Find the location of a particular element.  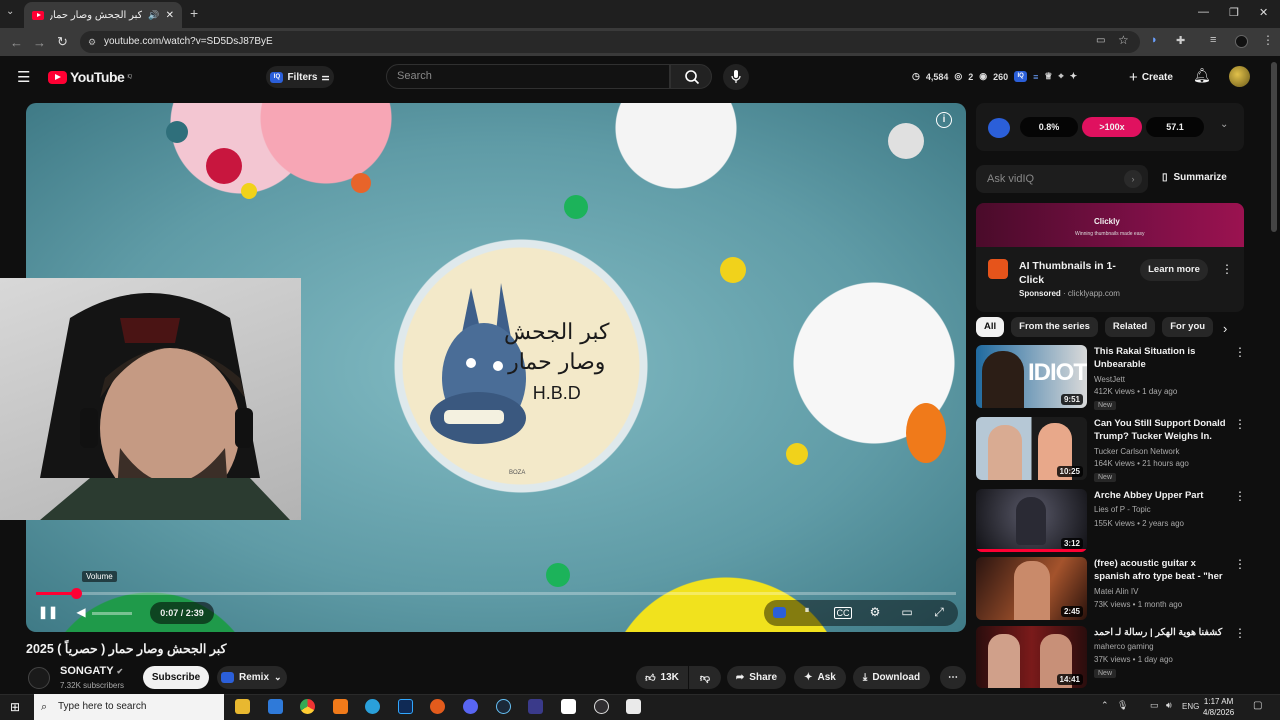

photoshop-icon is located at coordinates (405, 706).